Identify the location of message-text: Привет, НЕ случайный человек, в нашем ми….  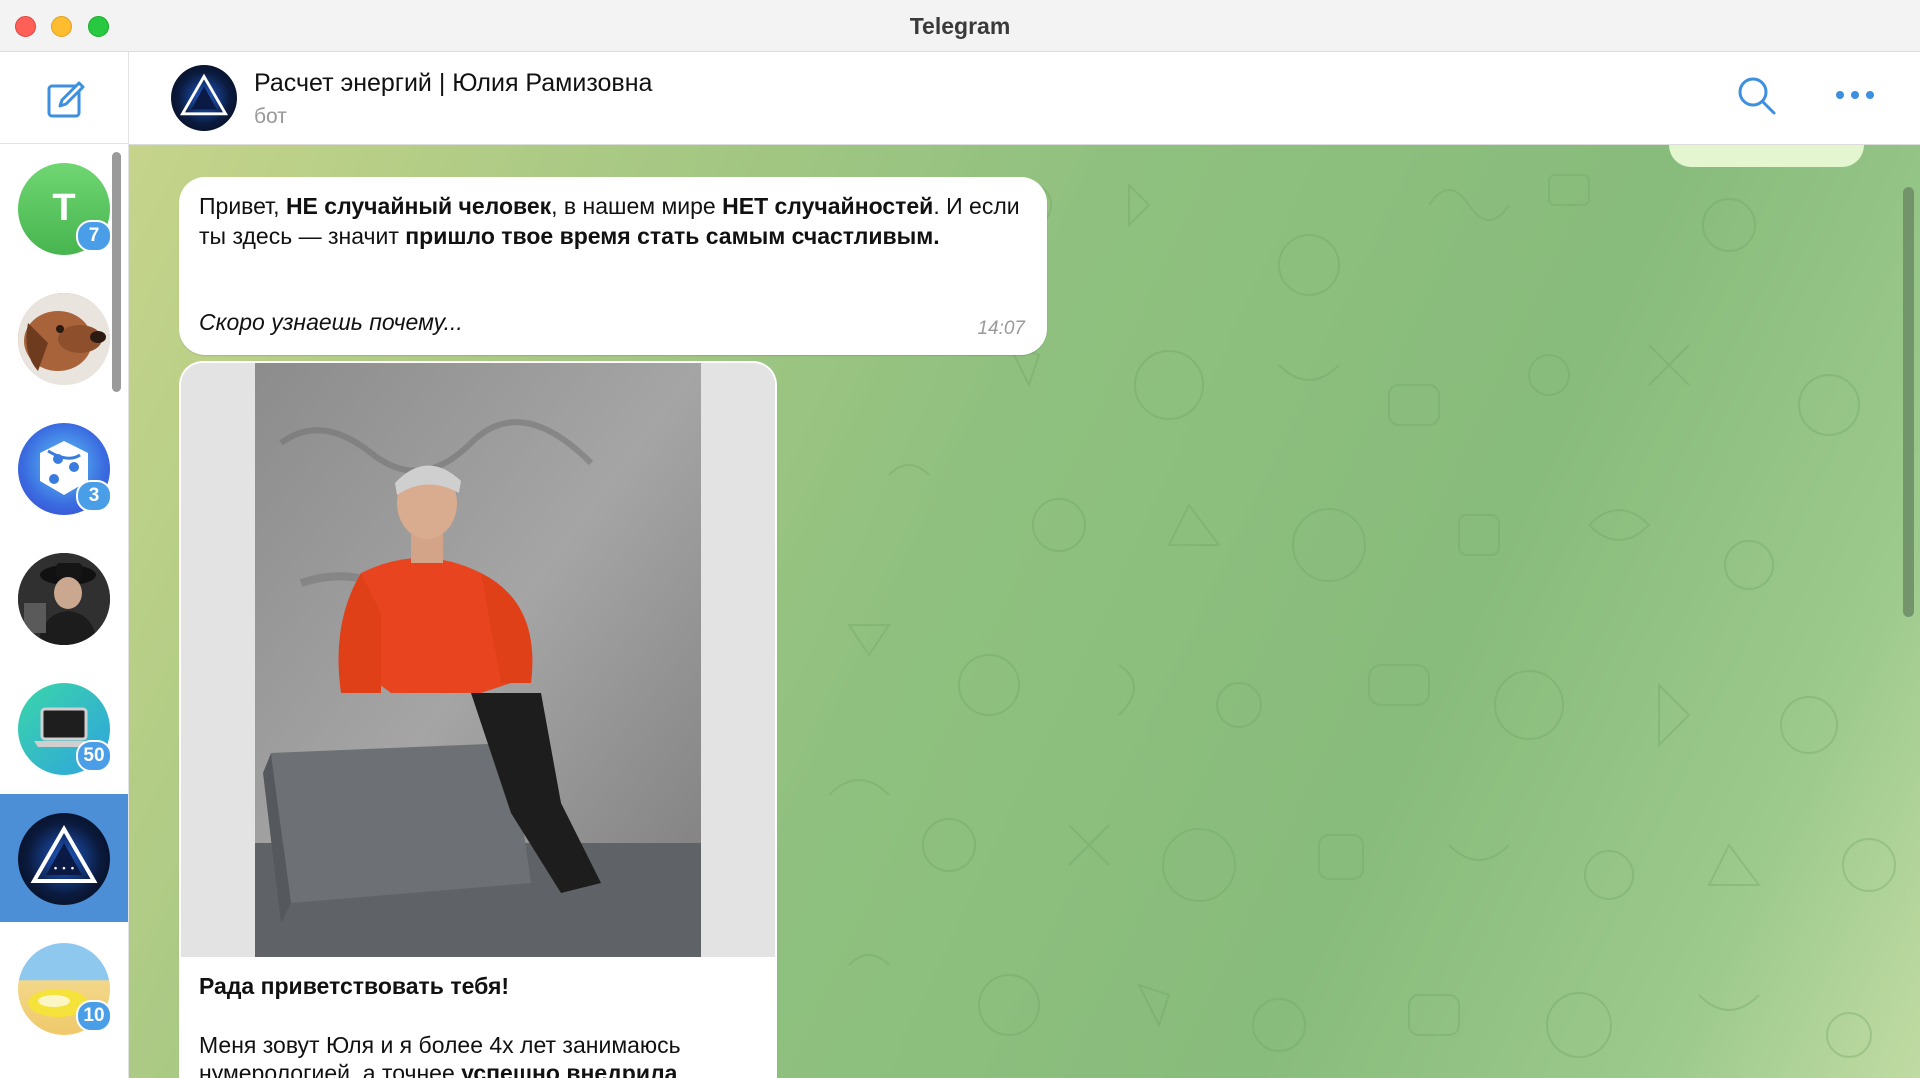
(609, 221).